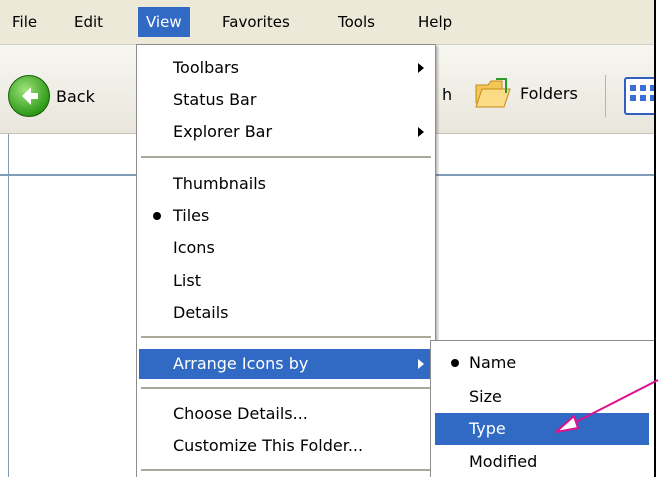 The image size is (660, 477). What do you see at coordinates (285, 184) in the screenshot?
I see `menu-item-thumbnails: Thumbnails` at bounding box center [285, 184].